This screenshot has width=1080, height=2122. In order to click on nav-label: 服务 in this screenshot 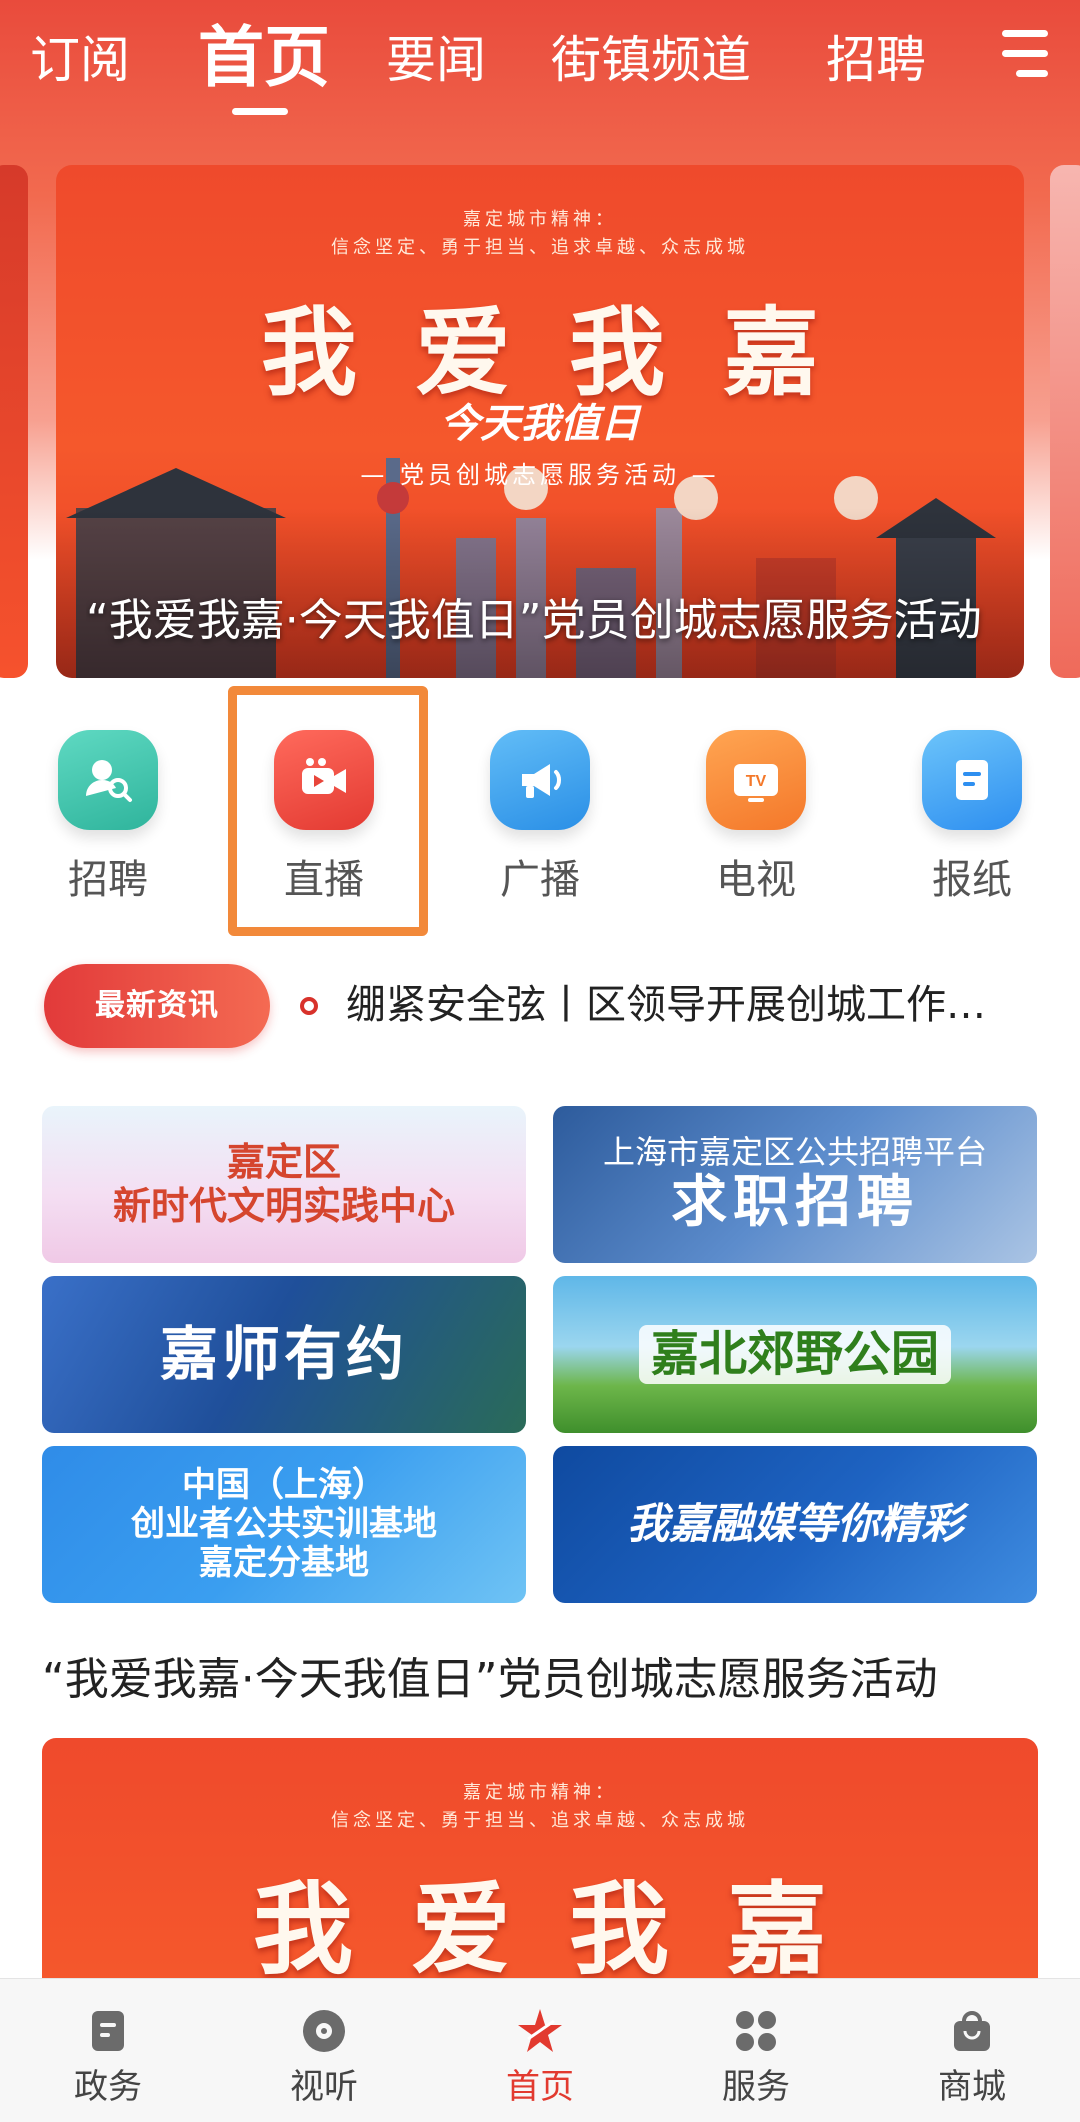, I will do `click(756, 2087)`.